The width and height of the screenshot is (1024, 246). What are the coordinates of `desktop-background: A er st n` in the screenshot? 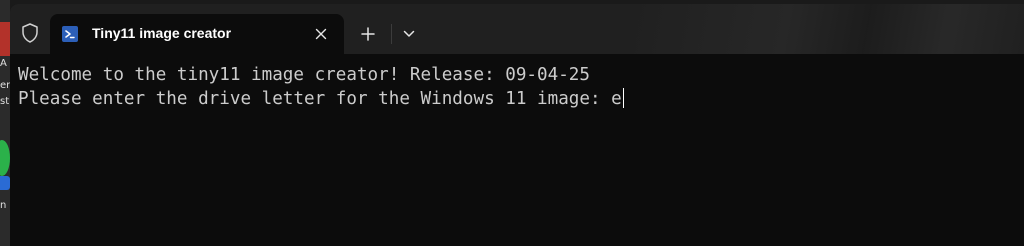 It's located at (5, 123).